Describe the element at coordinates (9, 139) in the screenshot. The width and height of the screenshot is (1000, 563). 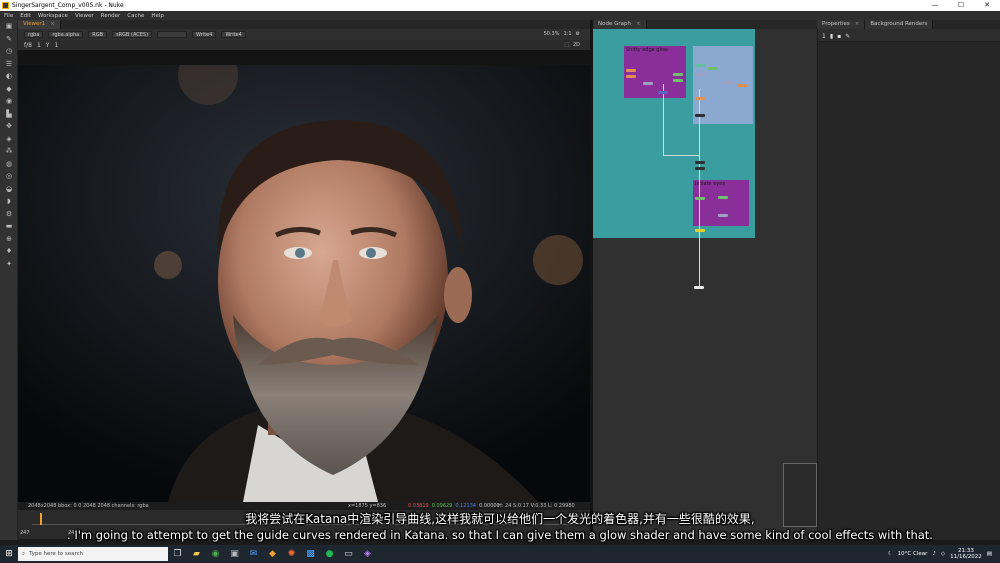
I see `3d-nodes-icon: ◈` at that location.